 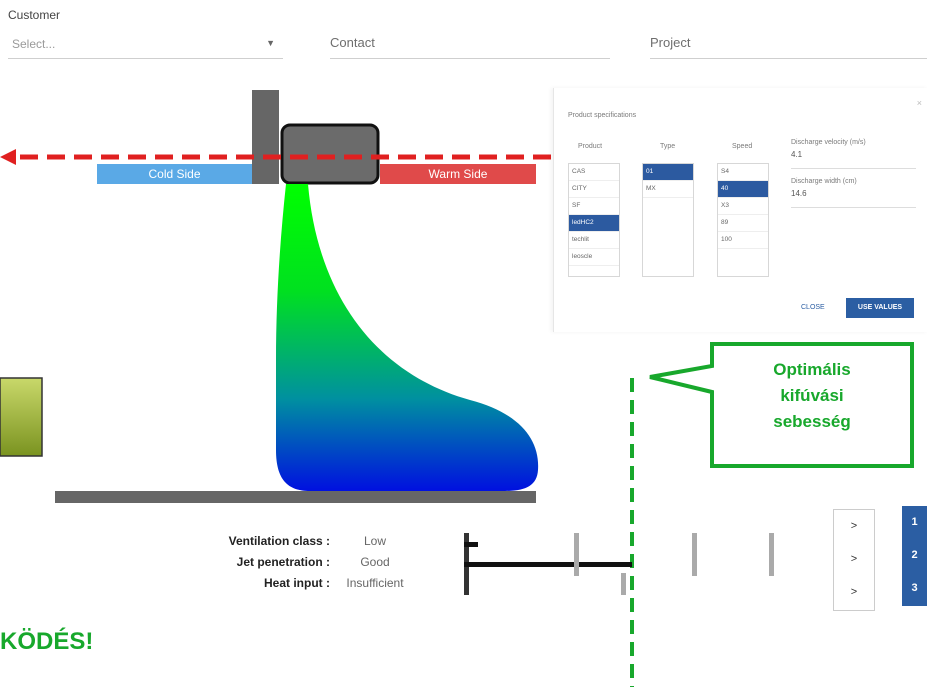 I want to click on speed-list: S4 40 X3 89 100, so click(x=743, y=220).